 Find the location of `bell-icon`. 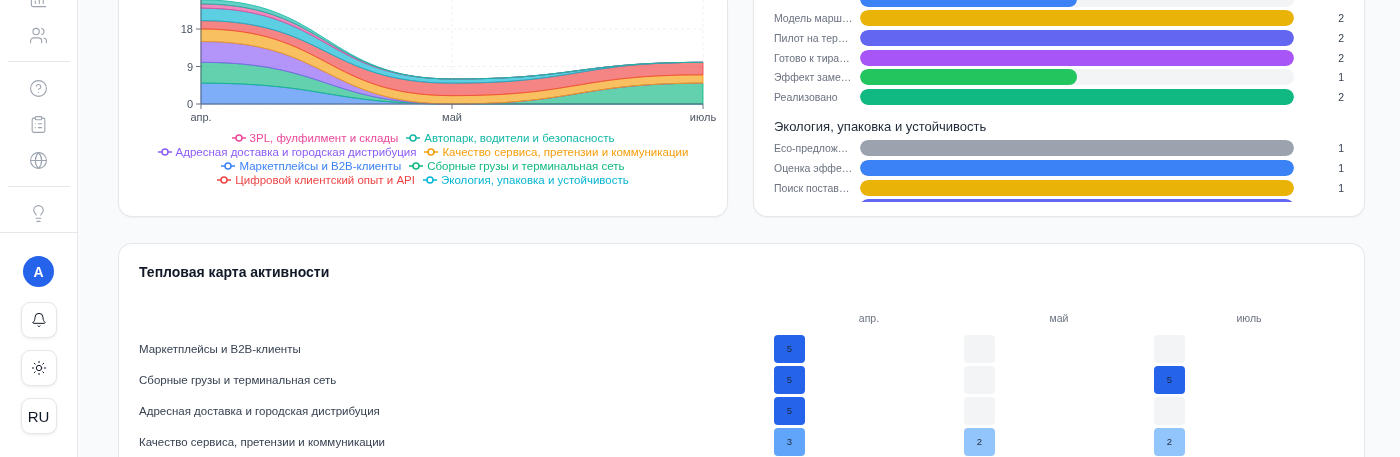

bell-icon is located at coordinates (38, 320).